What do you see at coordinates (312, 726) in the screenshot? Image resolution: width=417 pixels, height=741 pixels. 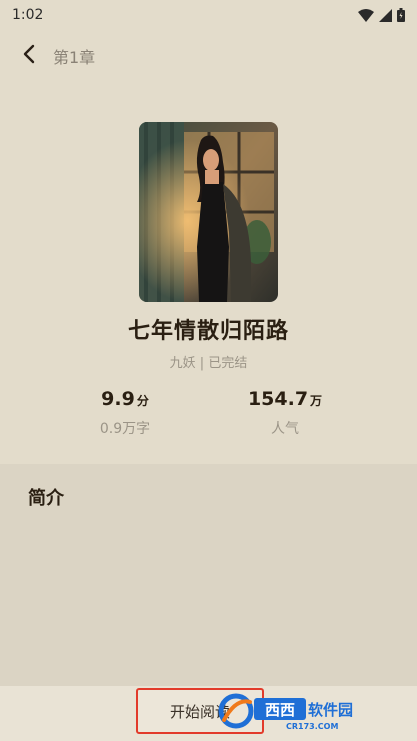 I see `watermark-site: CR173.COM` at bounding box center [312, 726].